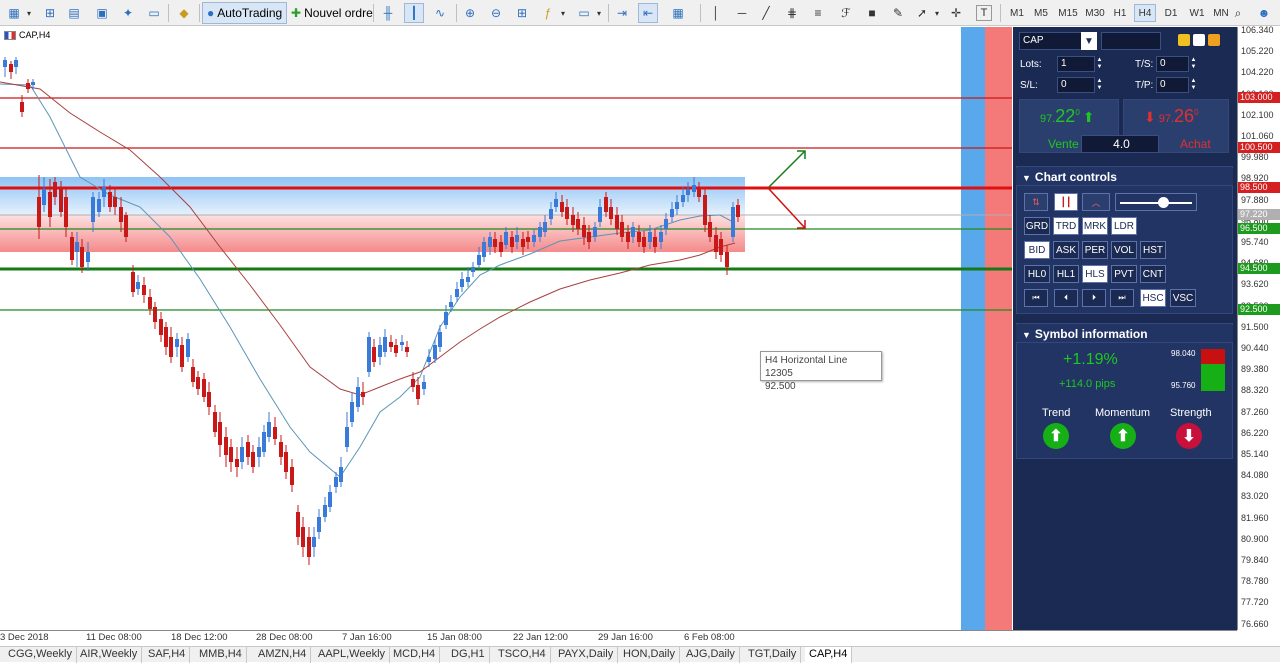 This screenshot has width=1280, height=663. What do you see at coordinates (1153, 274) in the screenshot?
I see `control-cnt-button: CNT` at bounding box center [1153, 274].